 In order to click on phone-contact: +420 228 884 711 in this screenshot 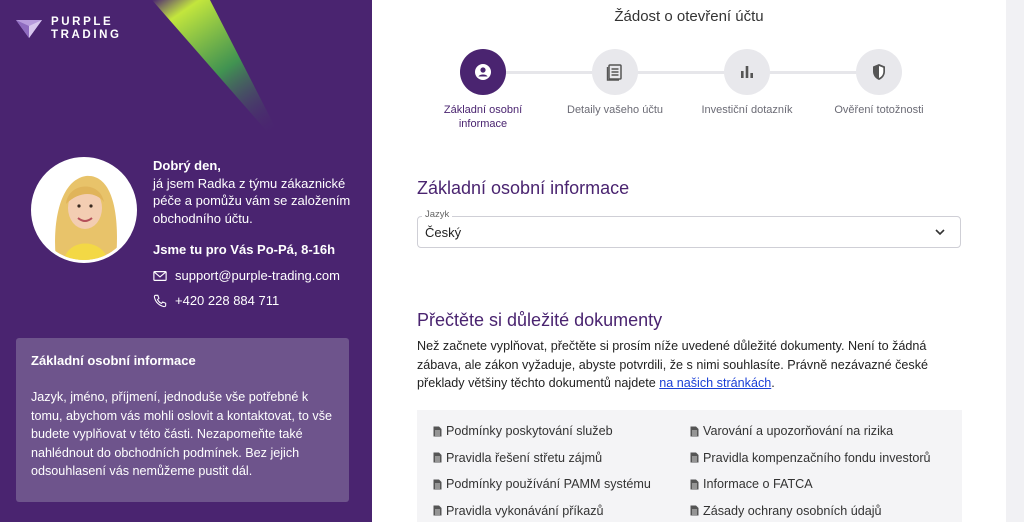, I will do `click(216, 300)`.